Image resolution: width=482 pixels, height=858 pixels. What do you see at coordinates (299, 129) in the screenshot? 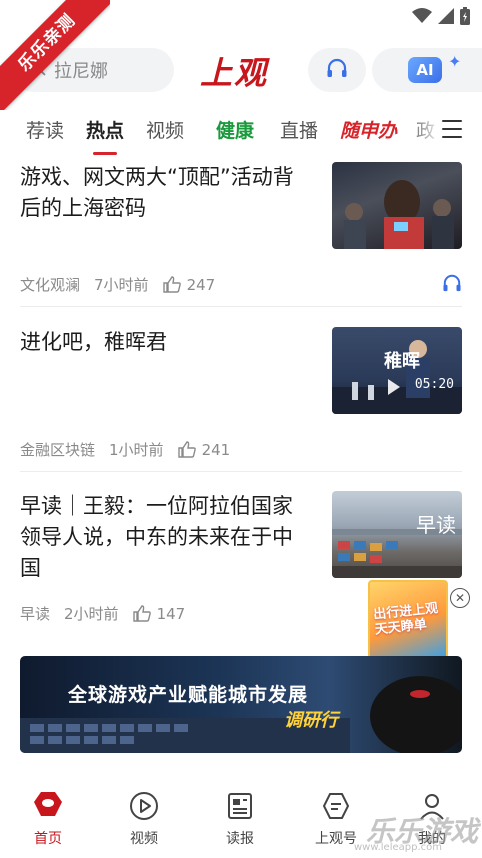
I see `tab-live: 直播` at bounding box center [299, 129].